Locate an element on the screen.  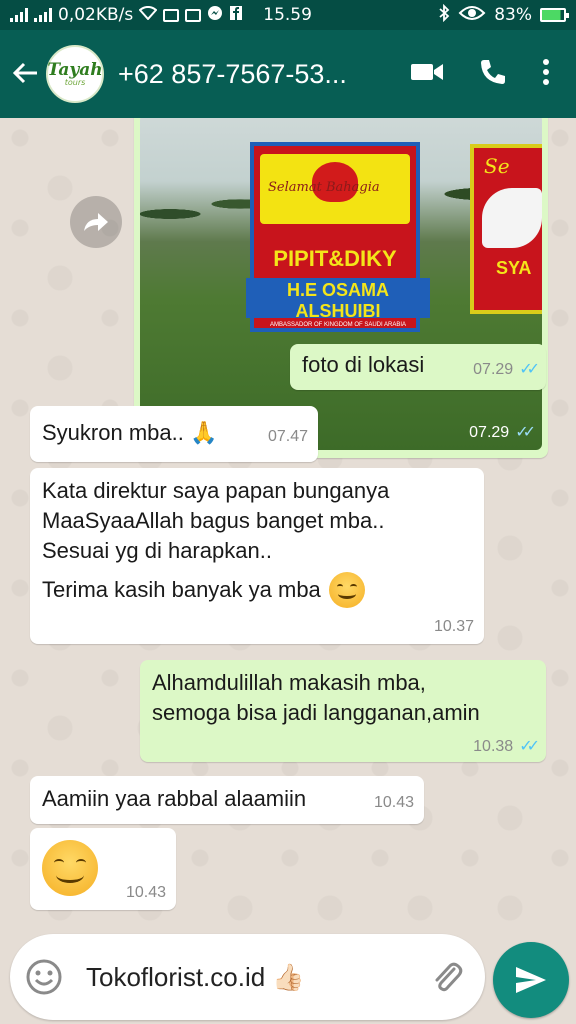
message-bubble: Syukron mba.. 🙏 07.47 is located at coordinates (174, 434).